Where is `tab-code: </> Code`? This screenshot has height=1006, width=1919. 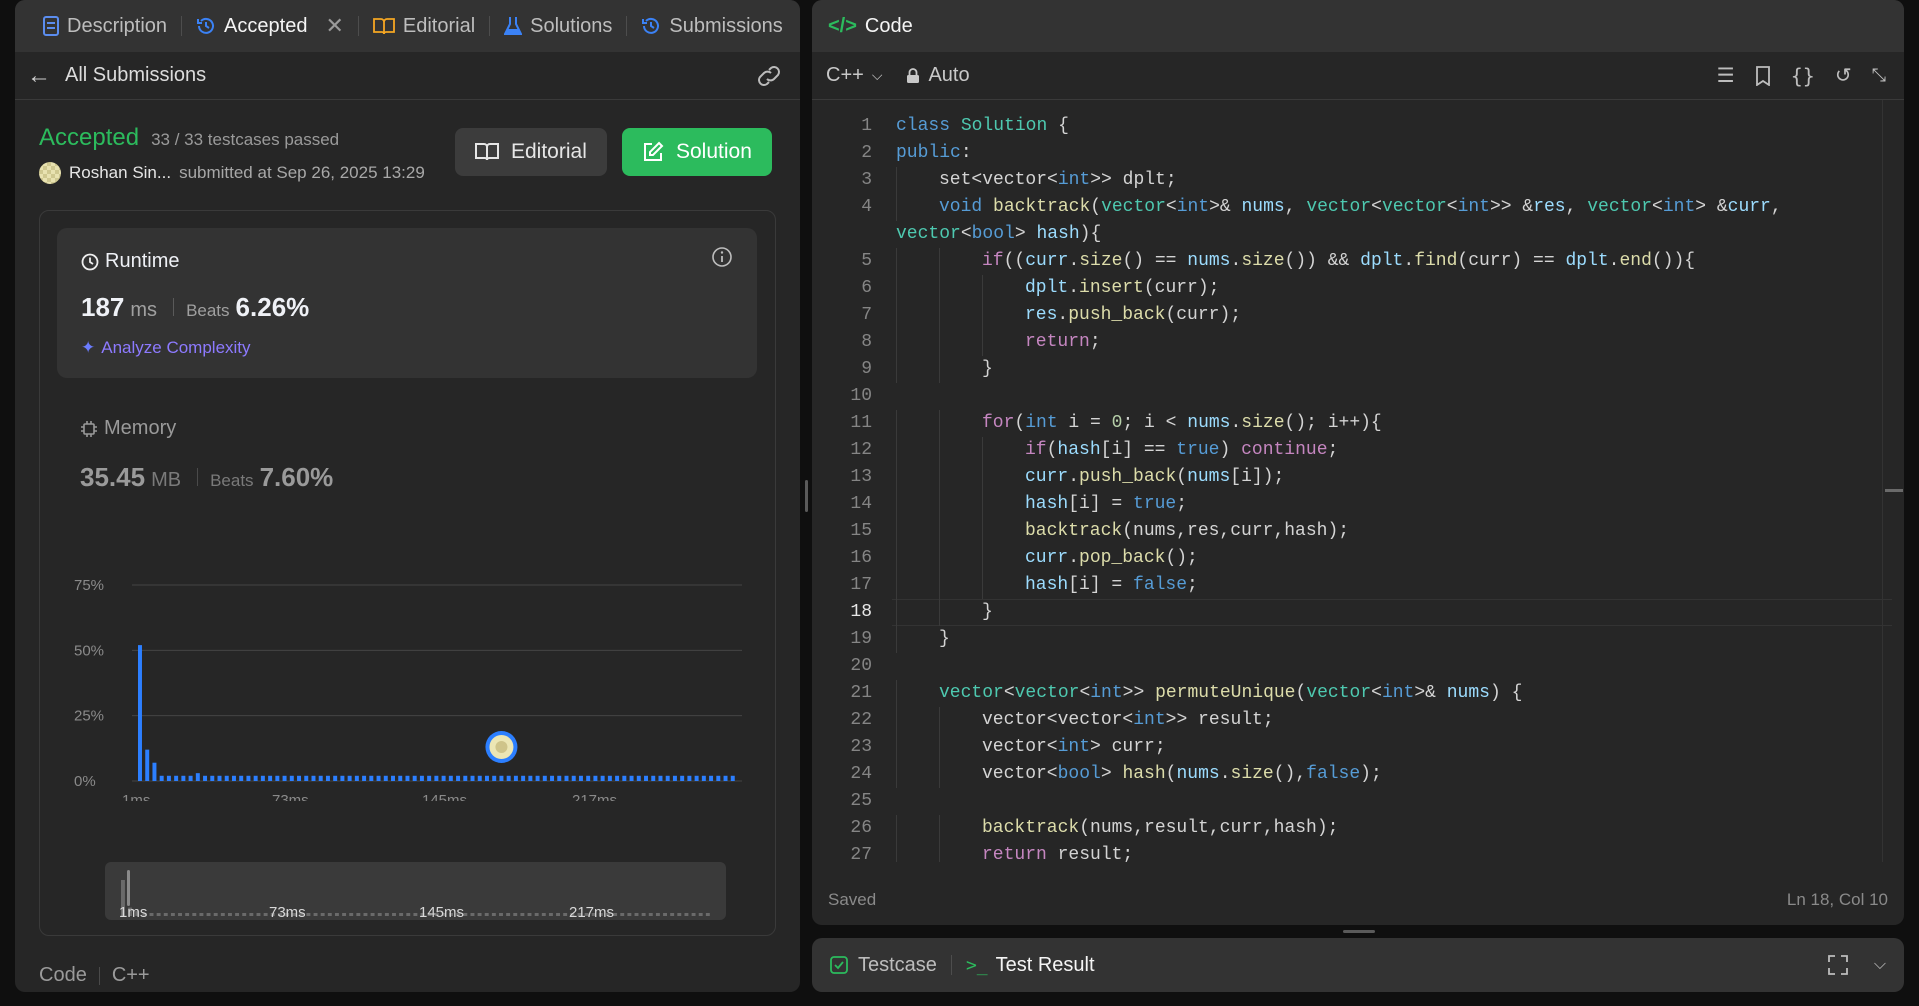
tab-code: </> Code is located at coordinates (875, 26).